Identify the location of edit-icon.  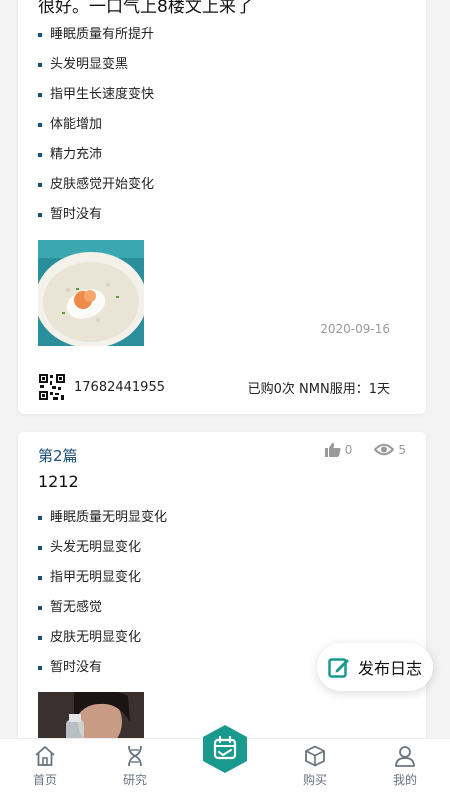
(338, 668).